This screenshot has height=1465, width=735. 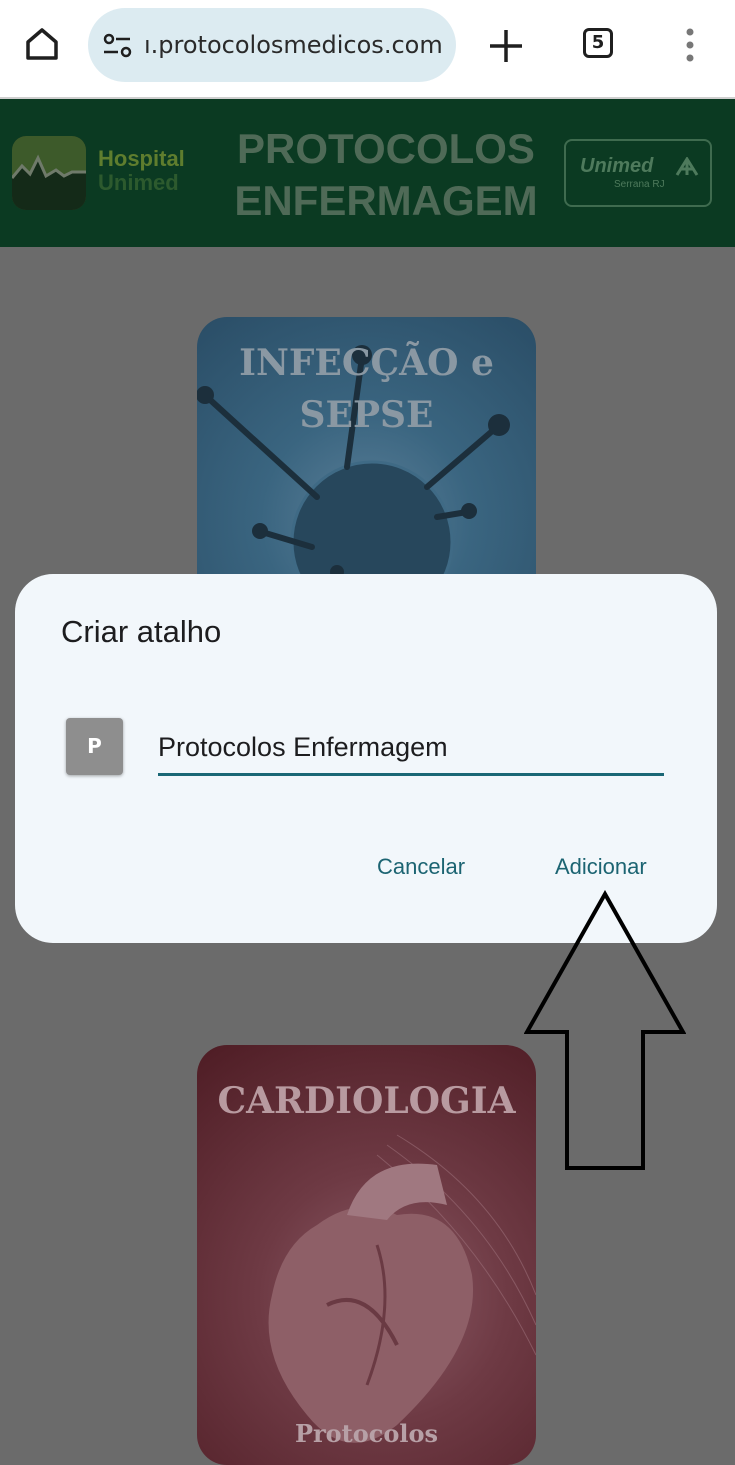 I want to click on browser-toolbar: ı.protocolosmedicos.com 5, so click(x=367, y=49).